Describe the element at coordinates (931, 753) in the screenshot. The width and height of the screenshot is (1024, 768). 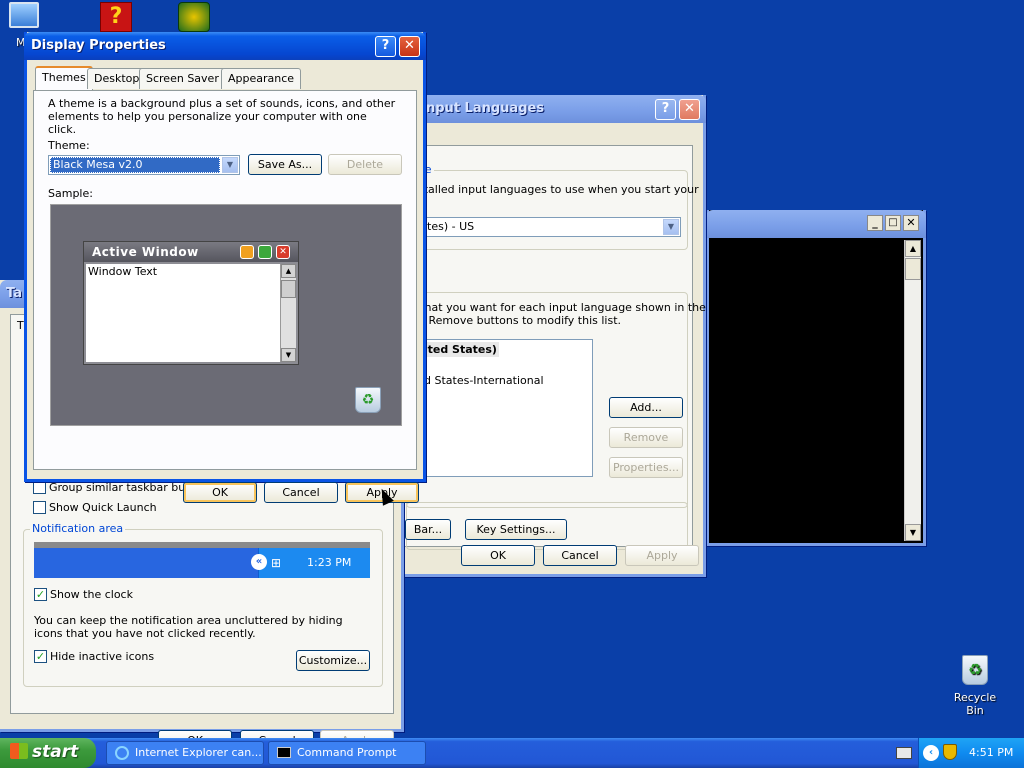
I see `expand-tray-icon: ‹` at that location.